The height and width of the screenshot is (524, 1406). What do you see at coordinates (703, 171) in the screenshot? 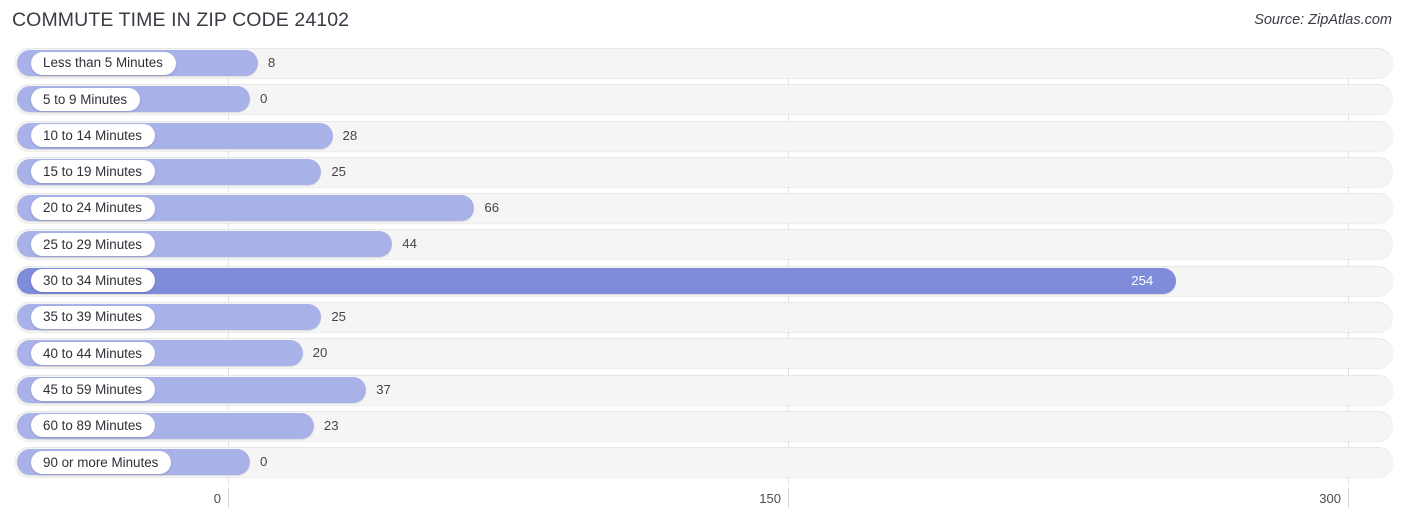
I see `bar-row: 15 to 19 Minutes 25` at bounding box center [703, 171].